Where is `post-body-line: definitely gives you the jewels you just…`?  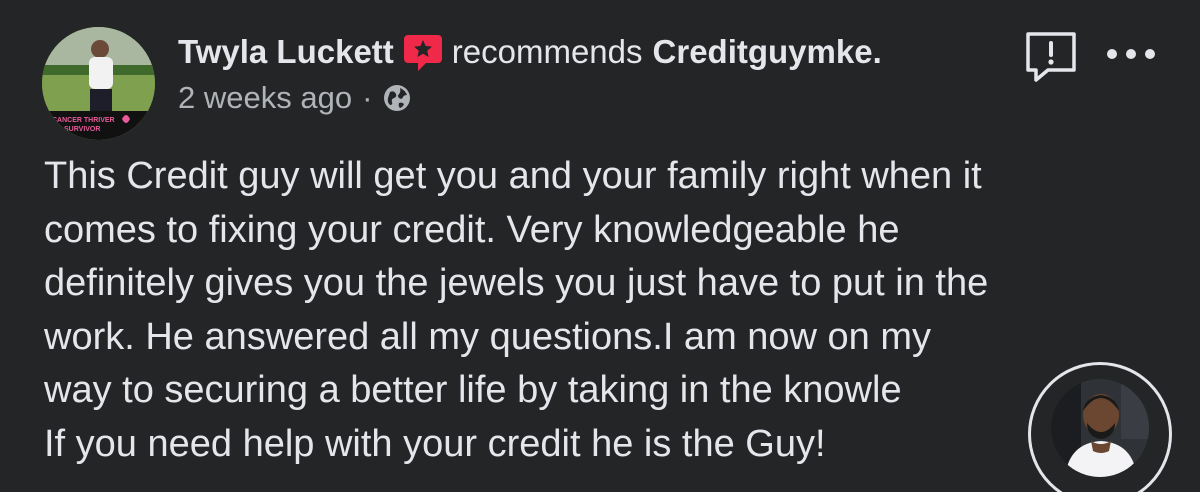 post-body-line: definitely gives you the jewels you just… is located at coordinates (516, 283).